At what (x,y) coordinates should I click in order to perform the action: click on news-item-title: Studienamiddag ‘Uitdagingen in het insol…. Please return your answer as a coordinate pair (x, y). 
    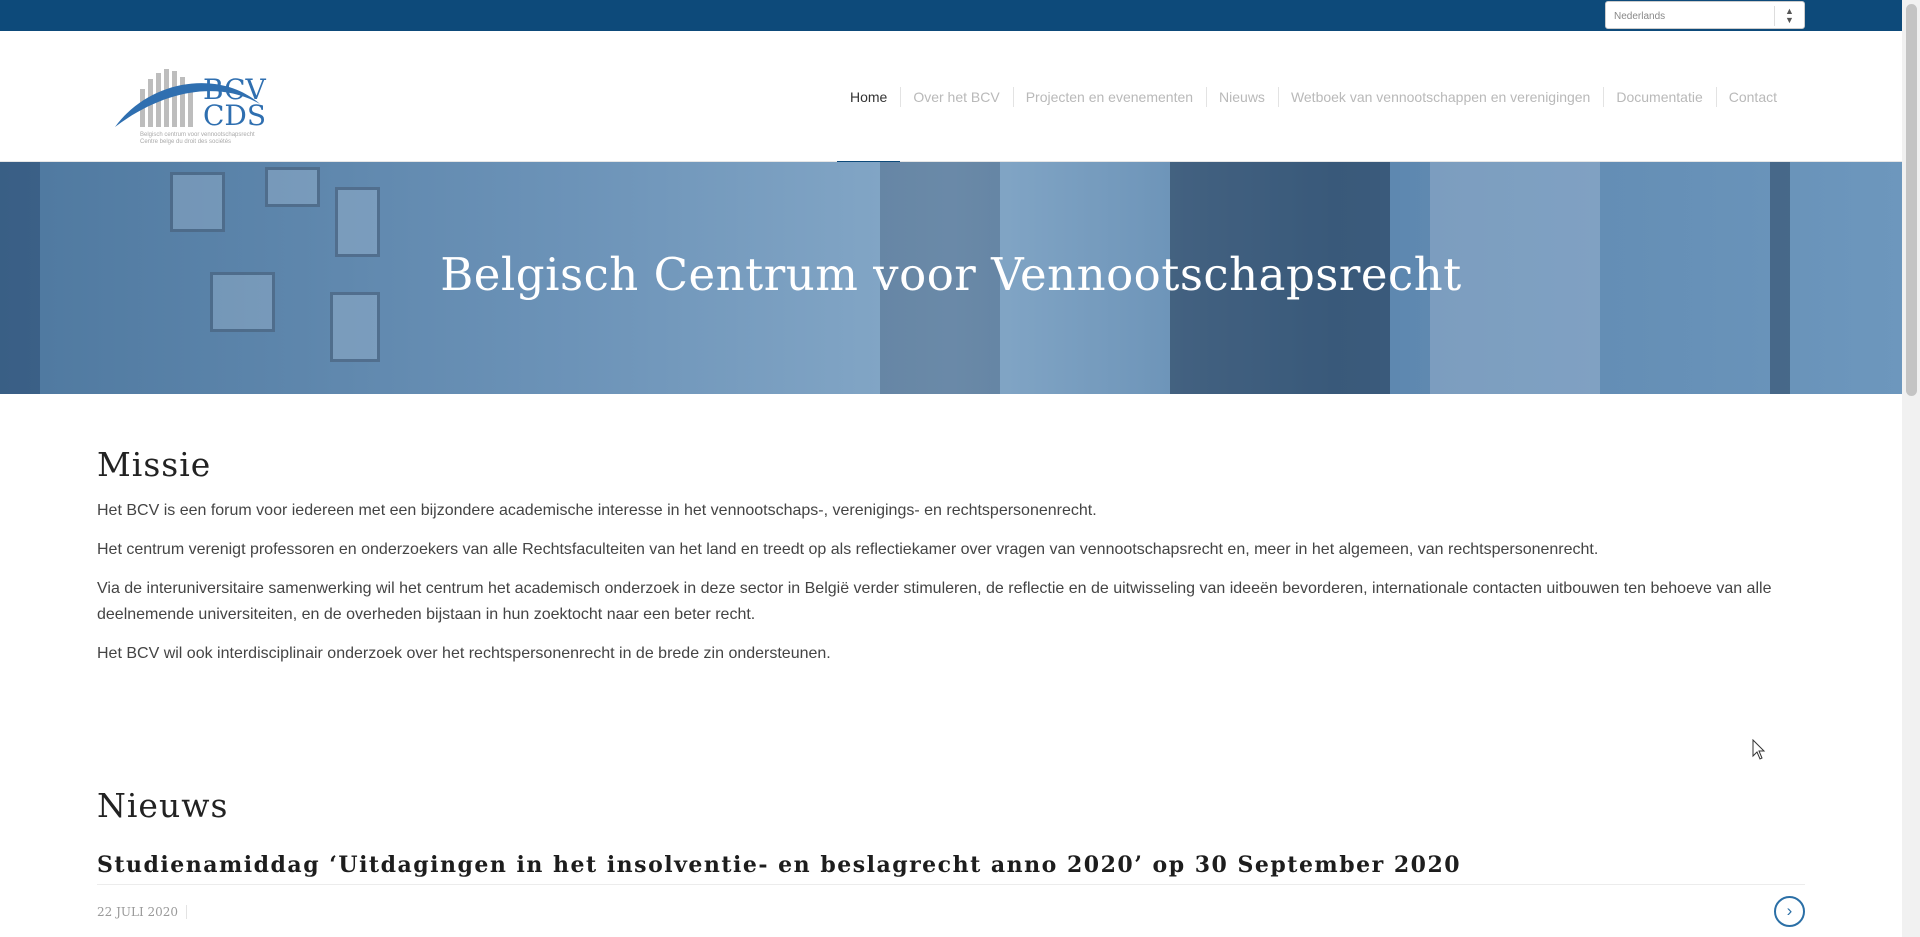
    Looking at the image, I should click on (779, 865).